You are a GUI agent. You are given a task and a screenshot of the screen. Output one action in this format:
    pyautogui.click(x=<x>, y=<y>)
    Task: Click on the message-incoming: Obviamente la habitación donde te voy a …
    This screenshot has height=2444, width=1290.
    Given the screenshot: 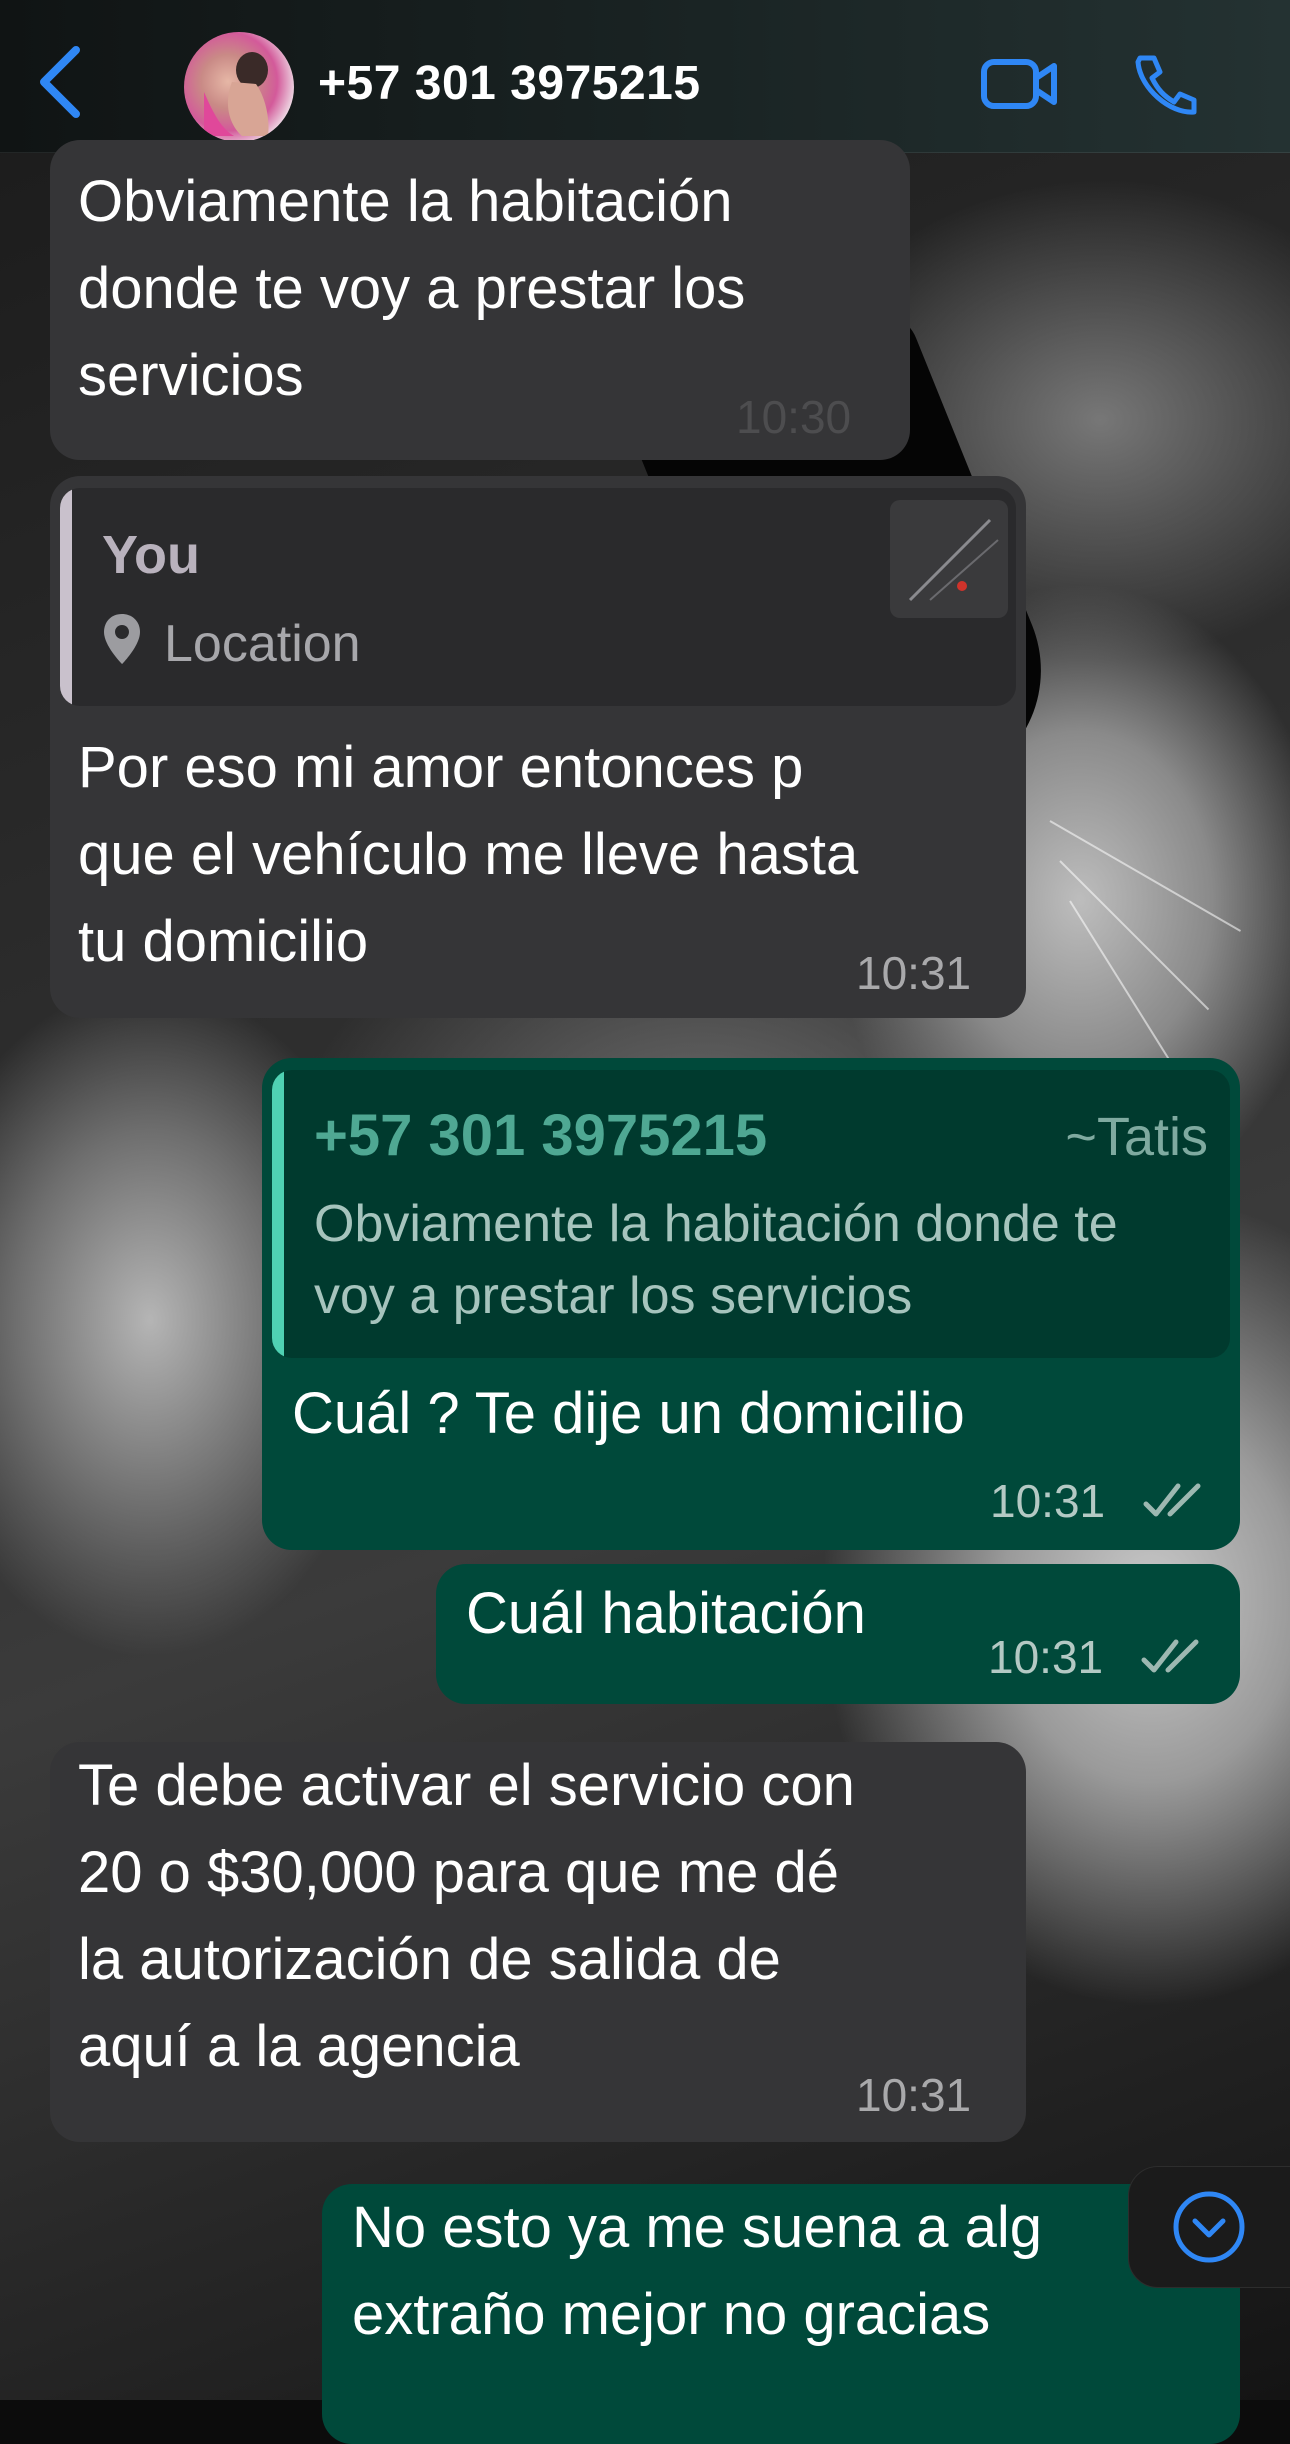 What is the action you would take?
    pyautogui.click(x=480, y=300)
    